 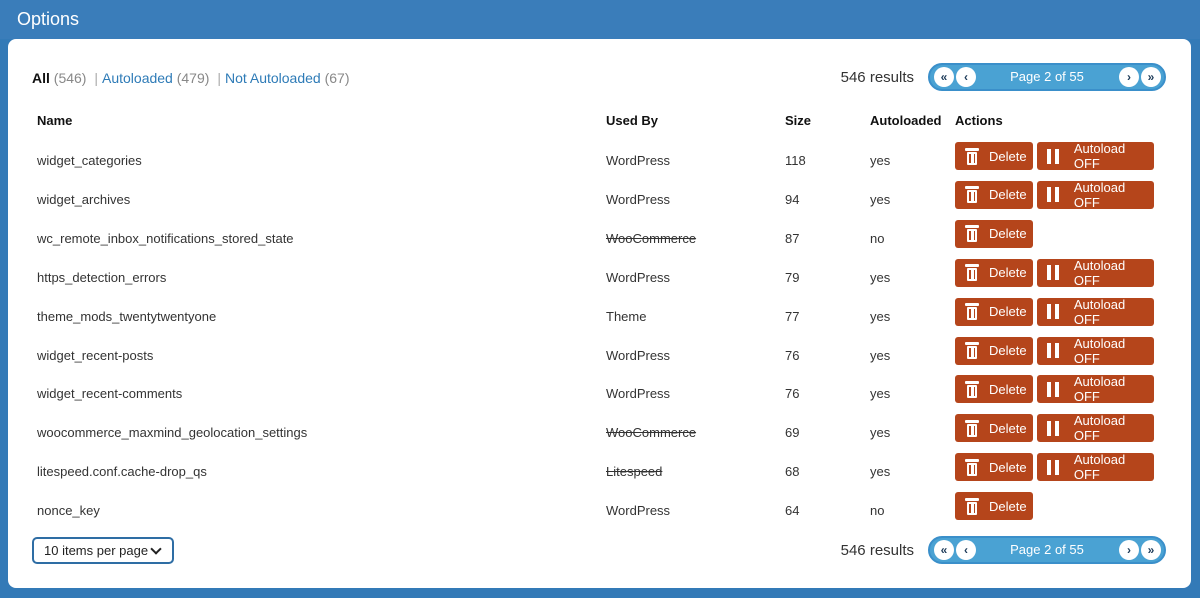 What do you see at coordinates (95, 355) in the screenshot?
I see `option-name: widget_recent-posts` at bounding box center [95, 355].